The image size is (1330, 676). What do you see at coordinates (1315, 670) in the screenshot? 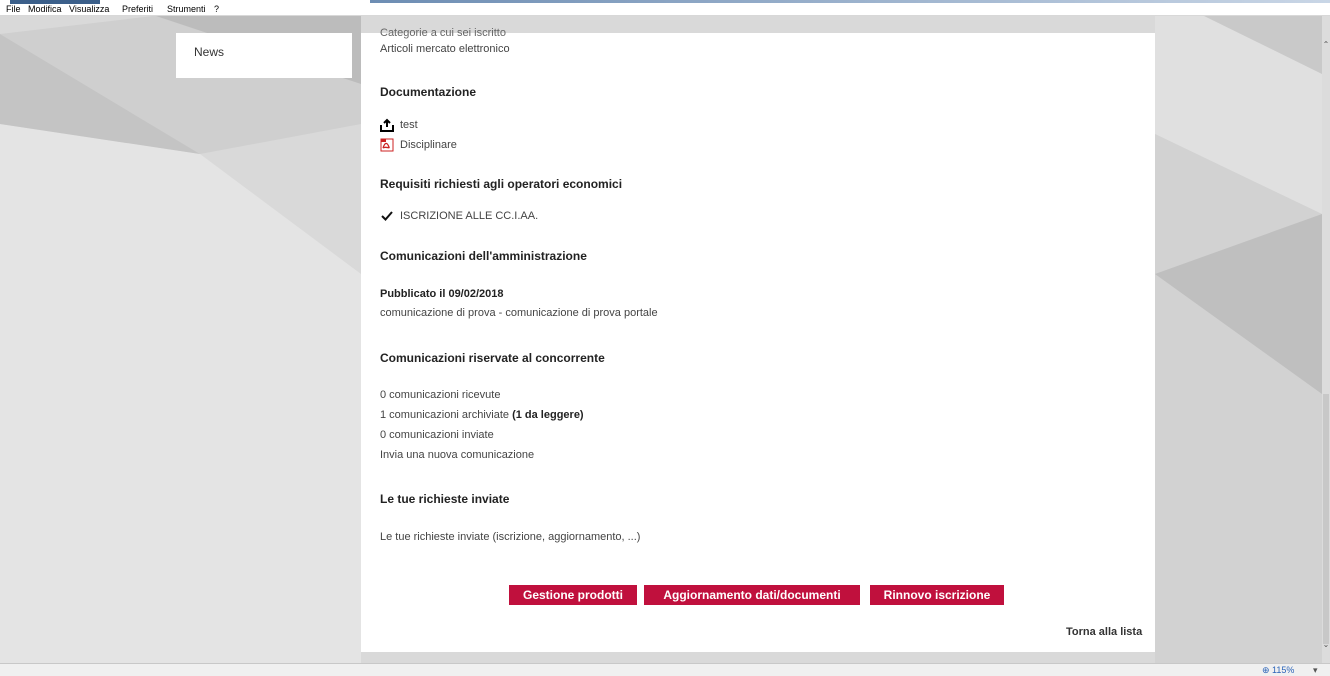
I see `zoom-dropdown-icon: ▾` at bounding box center [1315, 670].